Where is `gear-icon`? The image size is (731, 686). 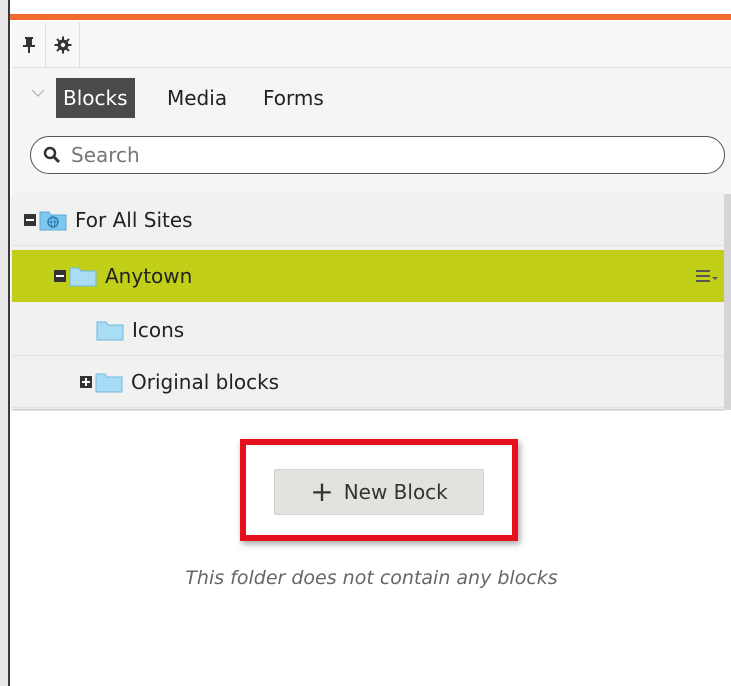
gear-icon is located at coordinates (62, 45).